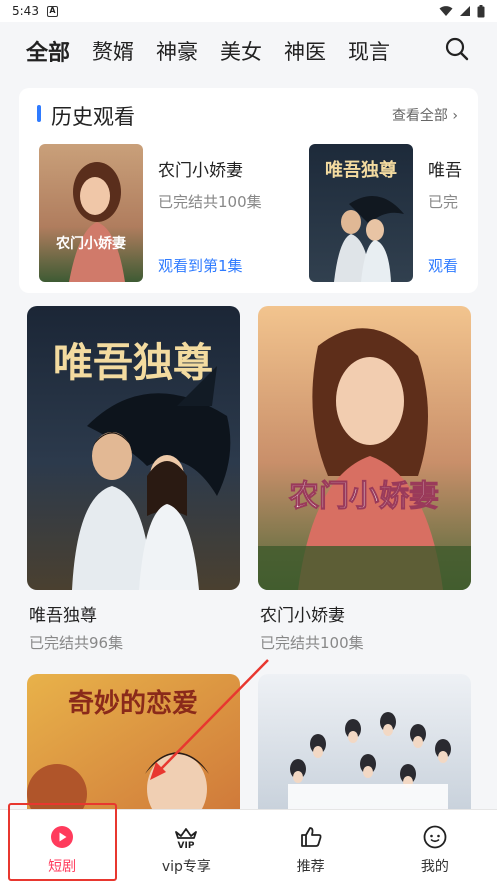  Describe the element at coordinates (93, 117) in the screenshot. I see `history-title: 历史观看` at that location.